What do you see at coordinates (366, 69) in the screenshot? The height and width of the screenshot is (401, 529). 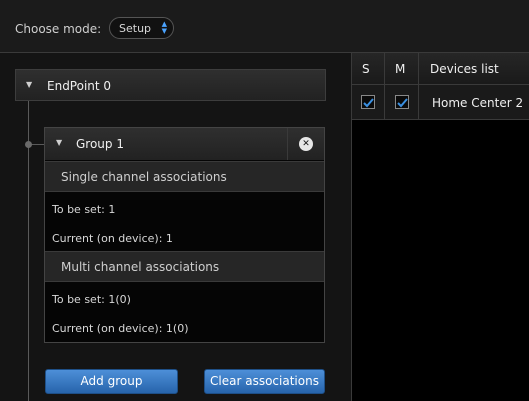 I see `column-s-header: S` at bounding box center [366, 69].